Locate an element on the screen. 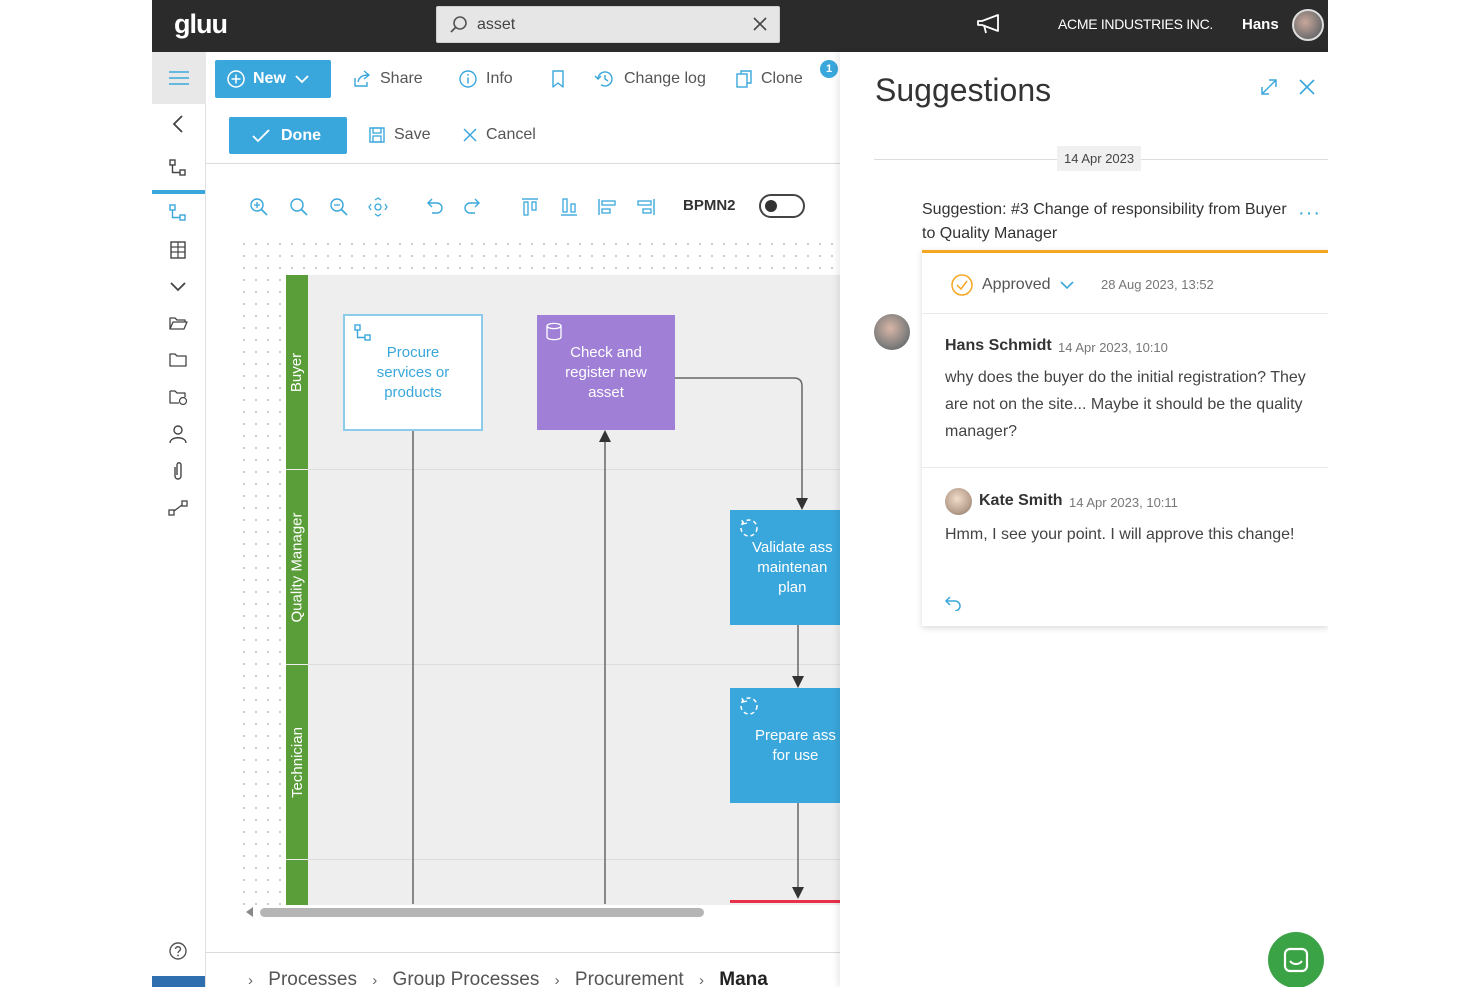 Image resolution: width=1480 pixels, height=987 pixels. rail-footer-block is located at coordinates (178, 981).